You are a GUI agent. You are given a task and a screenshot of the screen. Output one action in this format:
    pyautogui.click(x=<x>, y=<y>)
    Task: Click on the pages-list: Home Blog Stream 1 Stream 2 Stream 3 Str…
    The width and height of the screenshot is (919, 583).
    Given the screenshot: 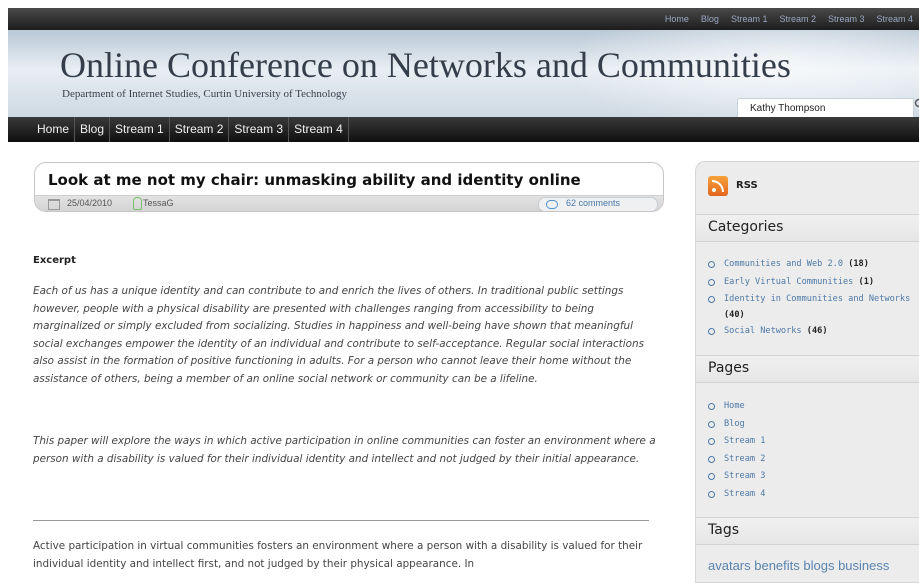 What is the action you would take?
    pyautogui.click(x=810, y=450)
    